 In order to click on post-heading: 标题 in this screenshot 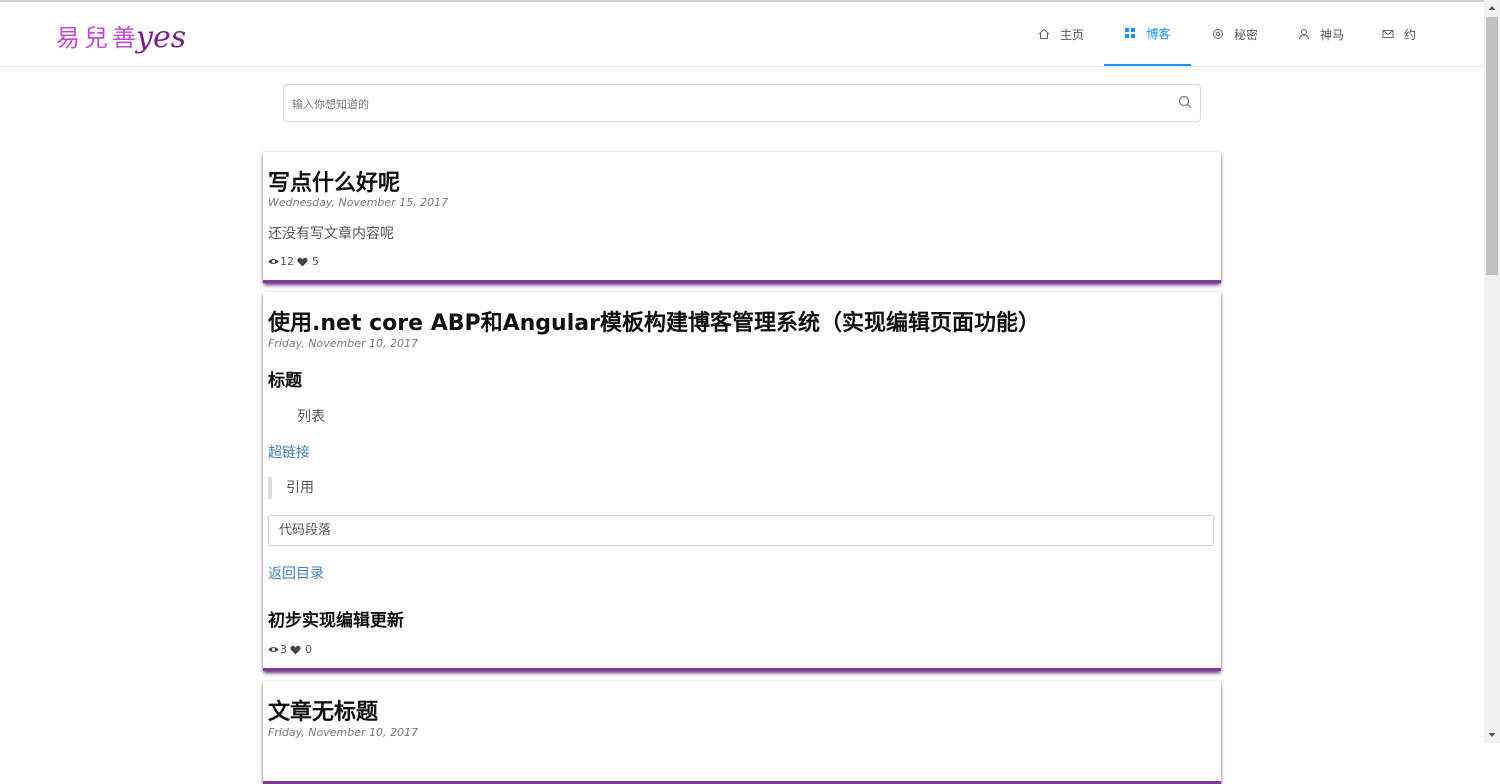, I will do `click(285, 381)`.